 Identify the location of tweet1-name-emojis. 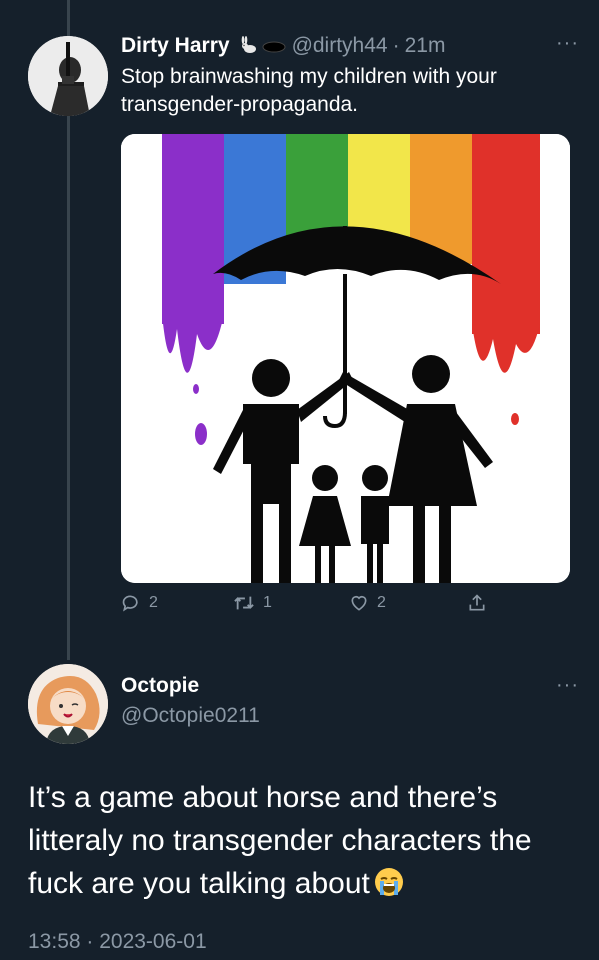
(262, 46).